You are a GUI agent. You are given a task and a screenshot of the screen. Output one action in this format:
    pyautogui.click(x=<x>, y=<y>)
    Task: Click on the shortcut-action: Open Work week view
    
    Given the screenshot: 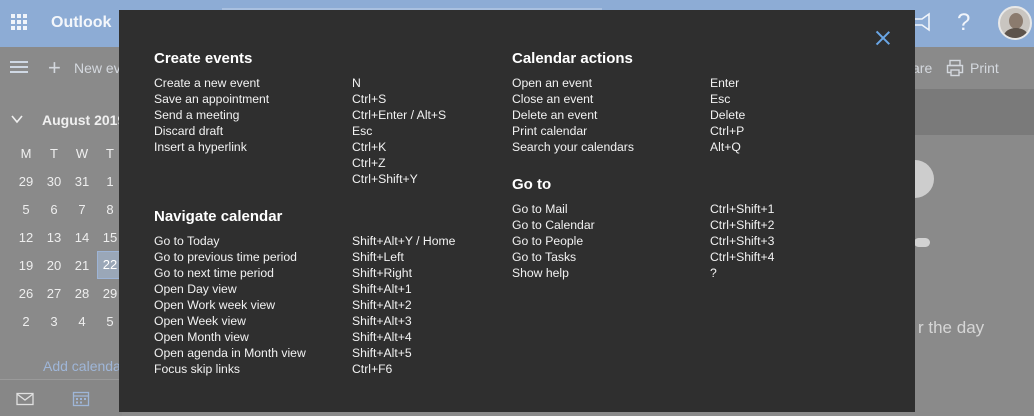 What is the action you would take?
    pyautogui.click(x=215, y=305)
    